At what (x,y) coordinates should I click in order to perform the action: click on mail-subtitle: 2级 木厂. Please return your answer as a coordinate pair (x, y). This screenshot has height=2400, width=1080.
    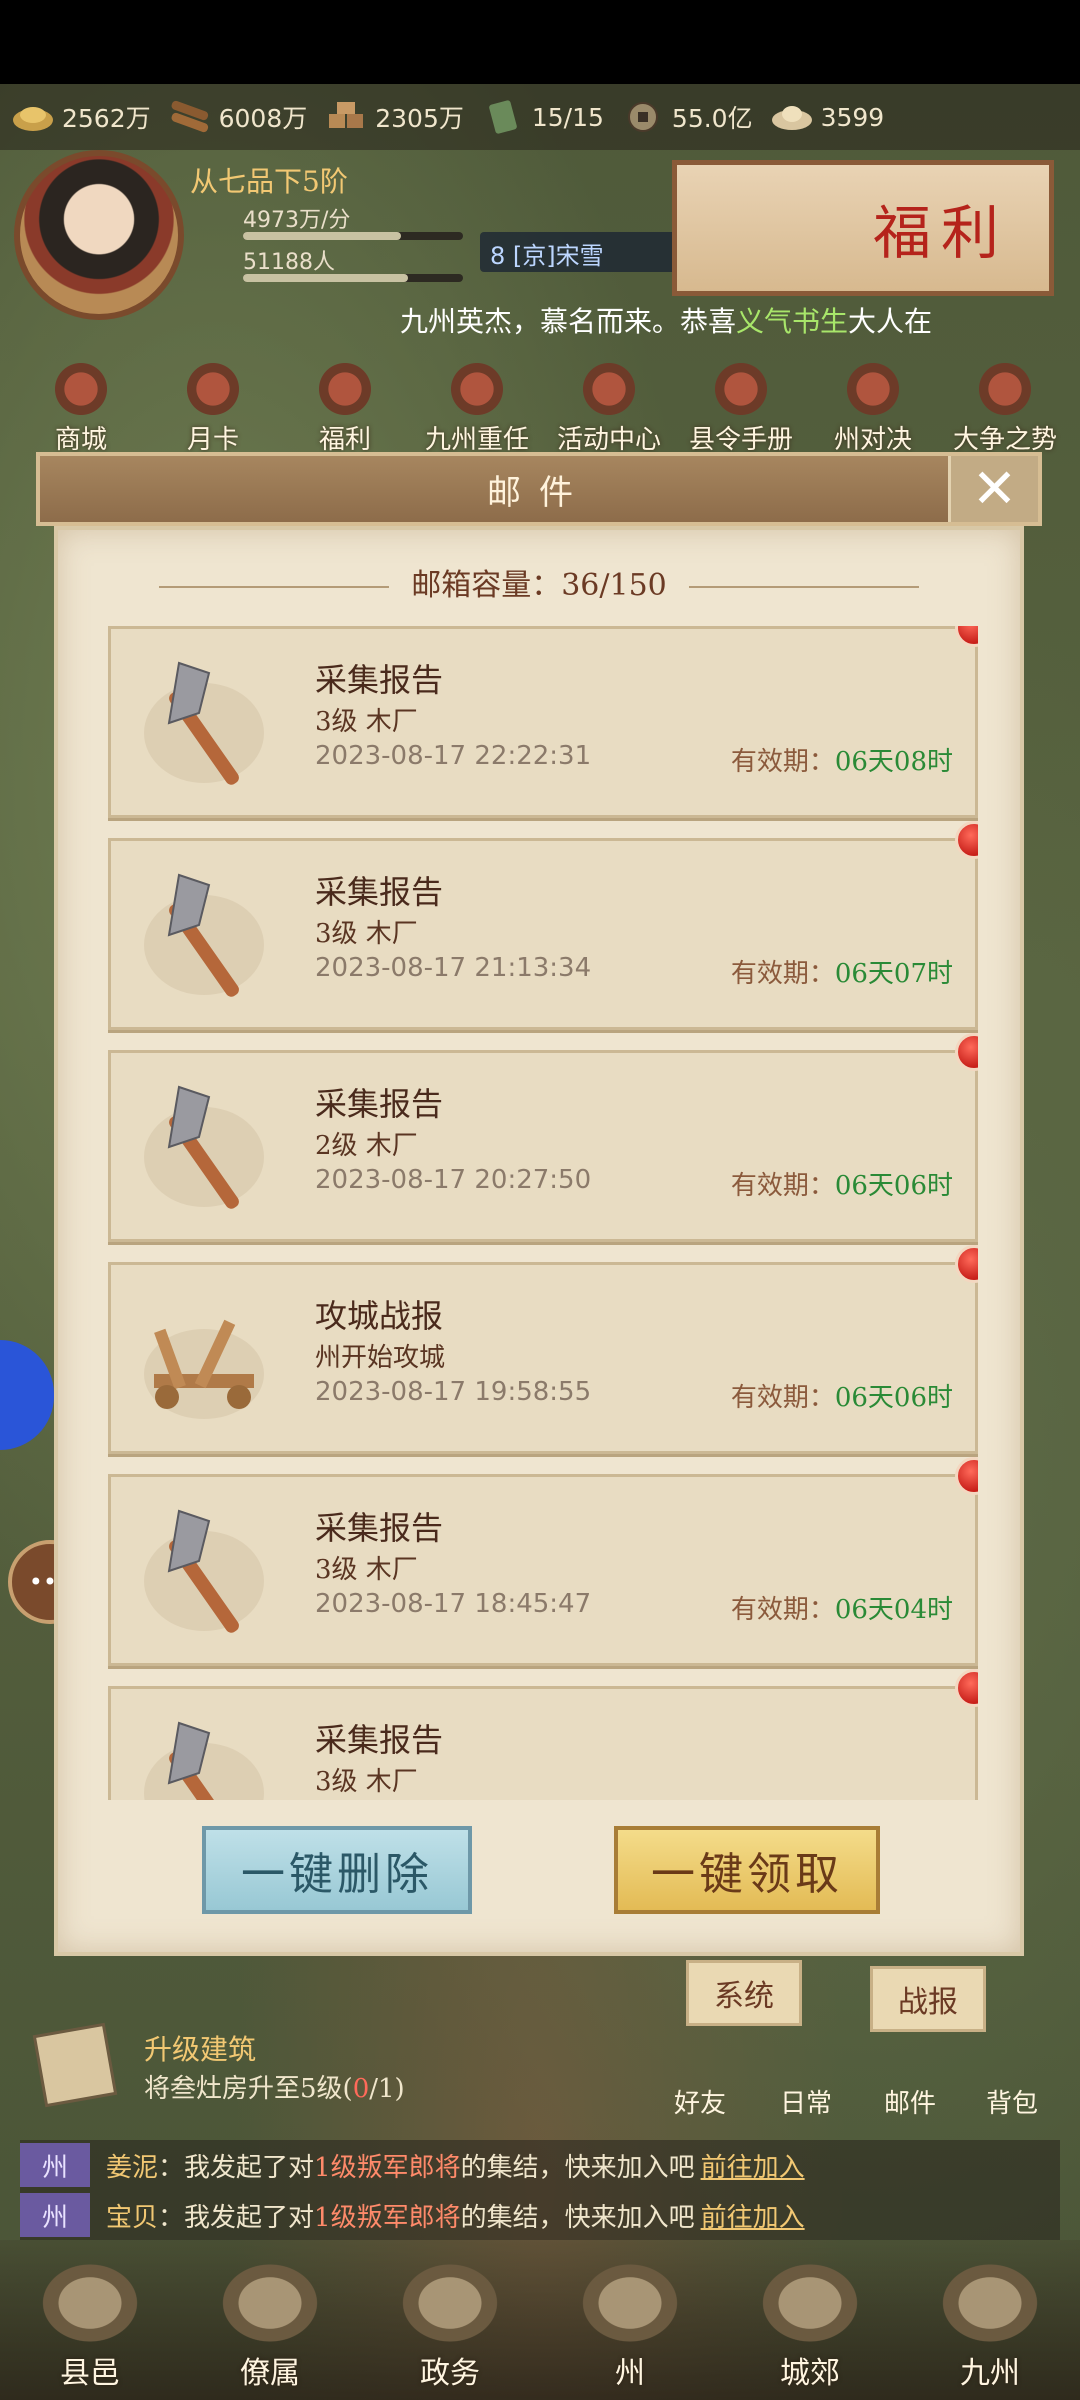
    Looking at the image, I should click on (366, 1146).